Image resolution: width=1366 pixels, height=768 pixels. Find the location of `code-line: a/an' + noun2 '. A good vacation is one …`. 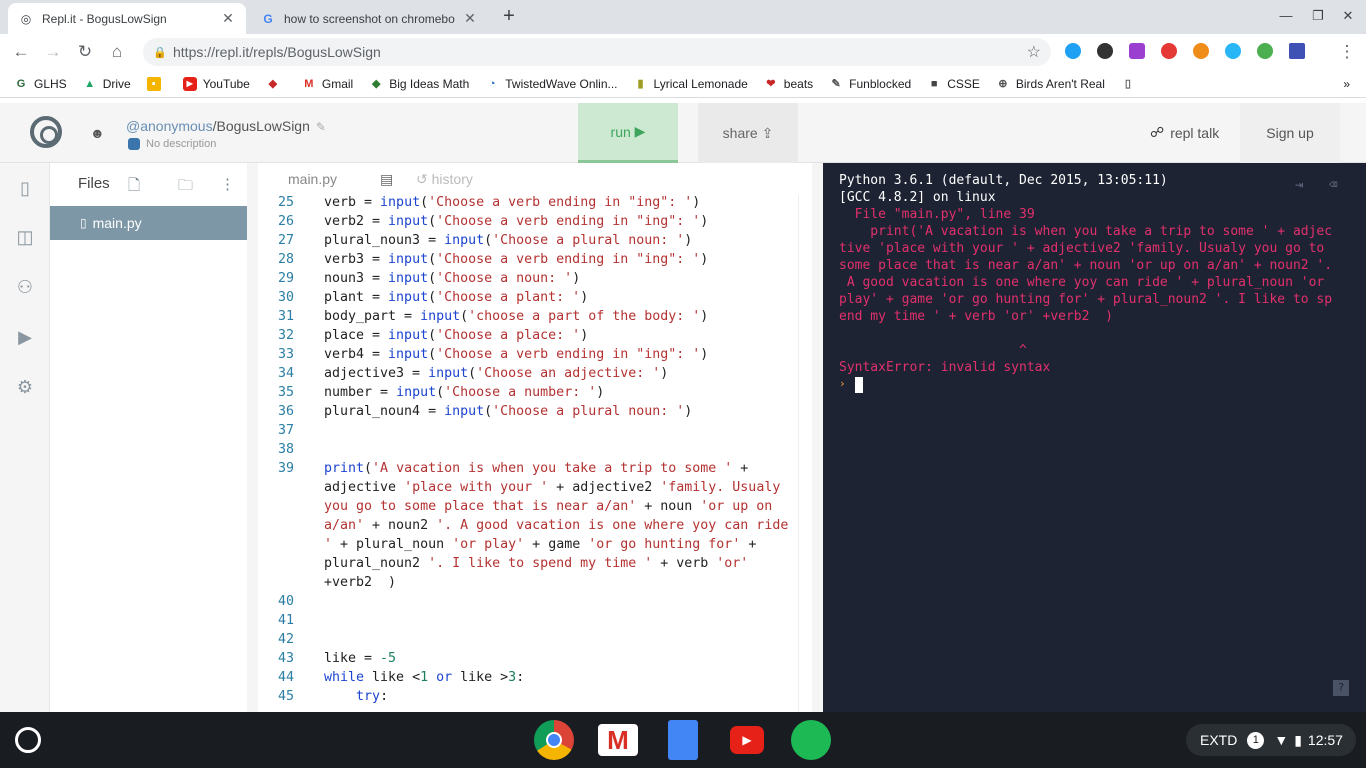

code-line: a/an' + noun2 '. A good vacation is one … is located at coordinates (556, 525).